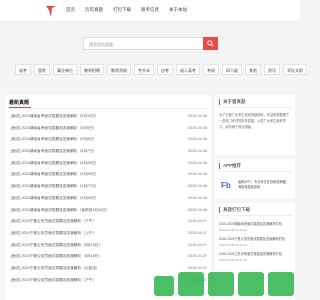  Describe the element at coordinates (55, 167) in the screenshot. I see `list-item-title: [面试] 2024湖南省考面试真题及答案解析（4月29日）` at that location.